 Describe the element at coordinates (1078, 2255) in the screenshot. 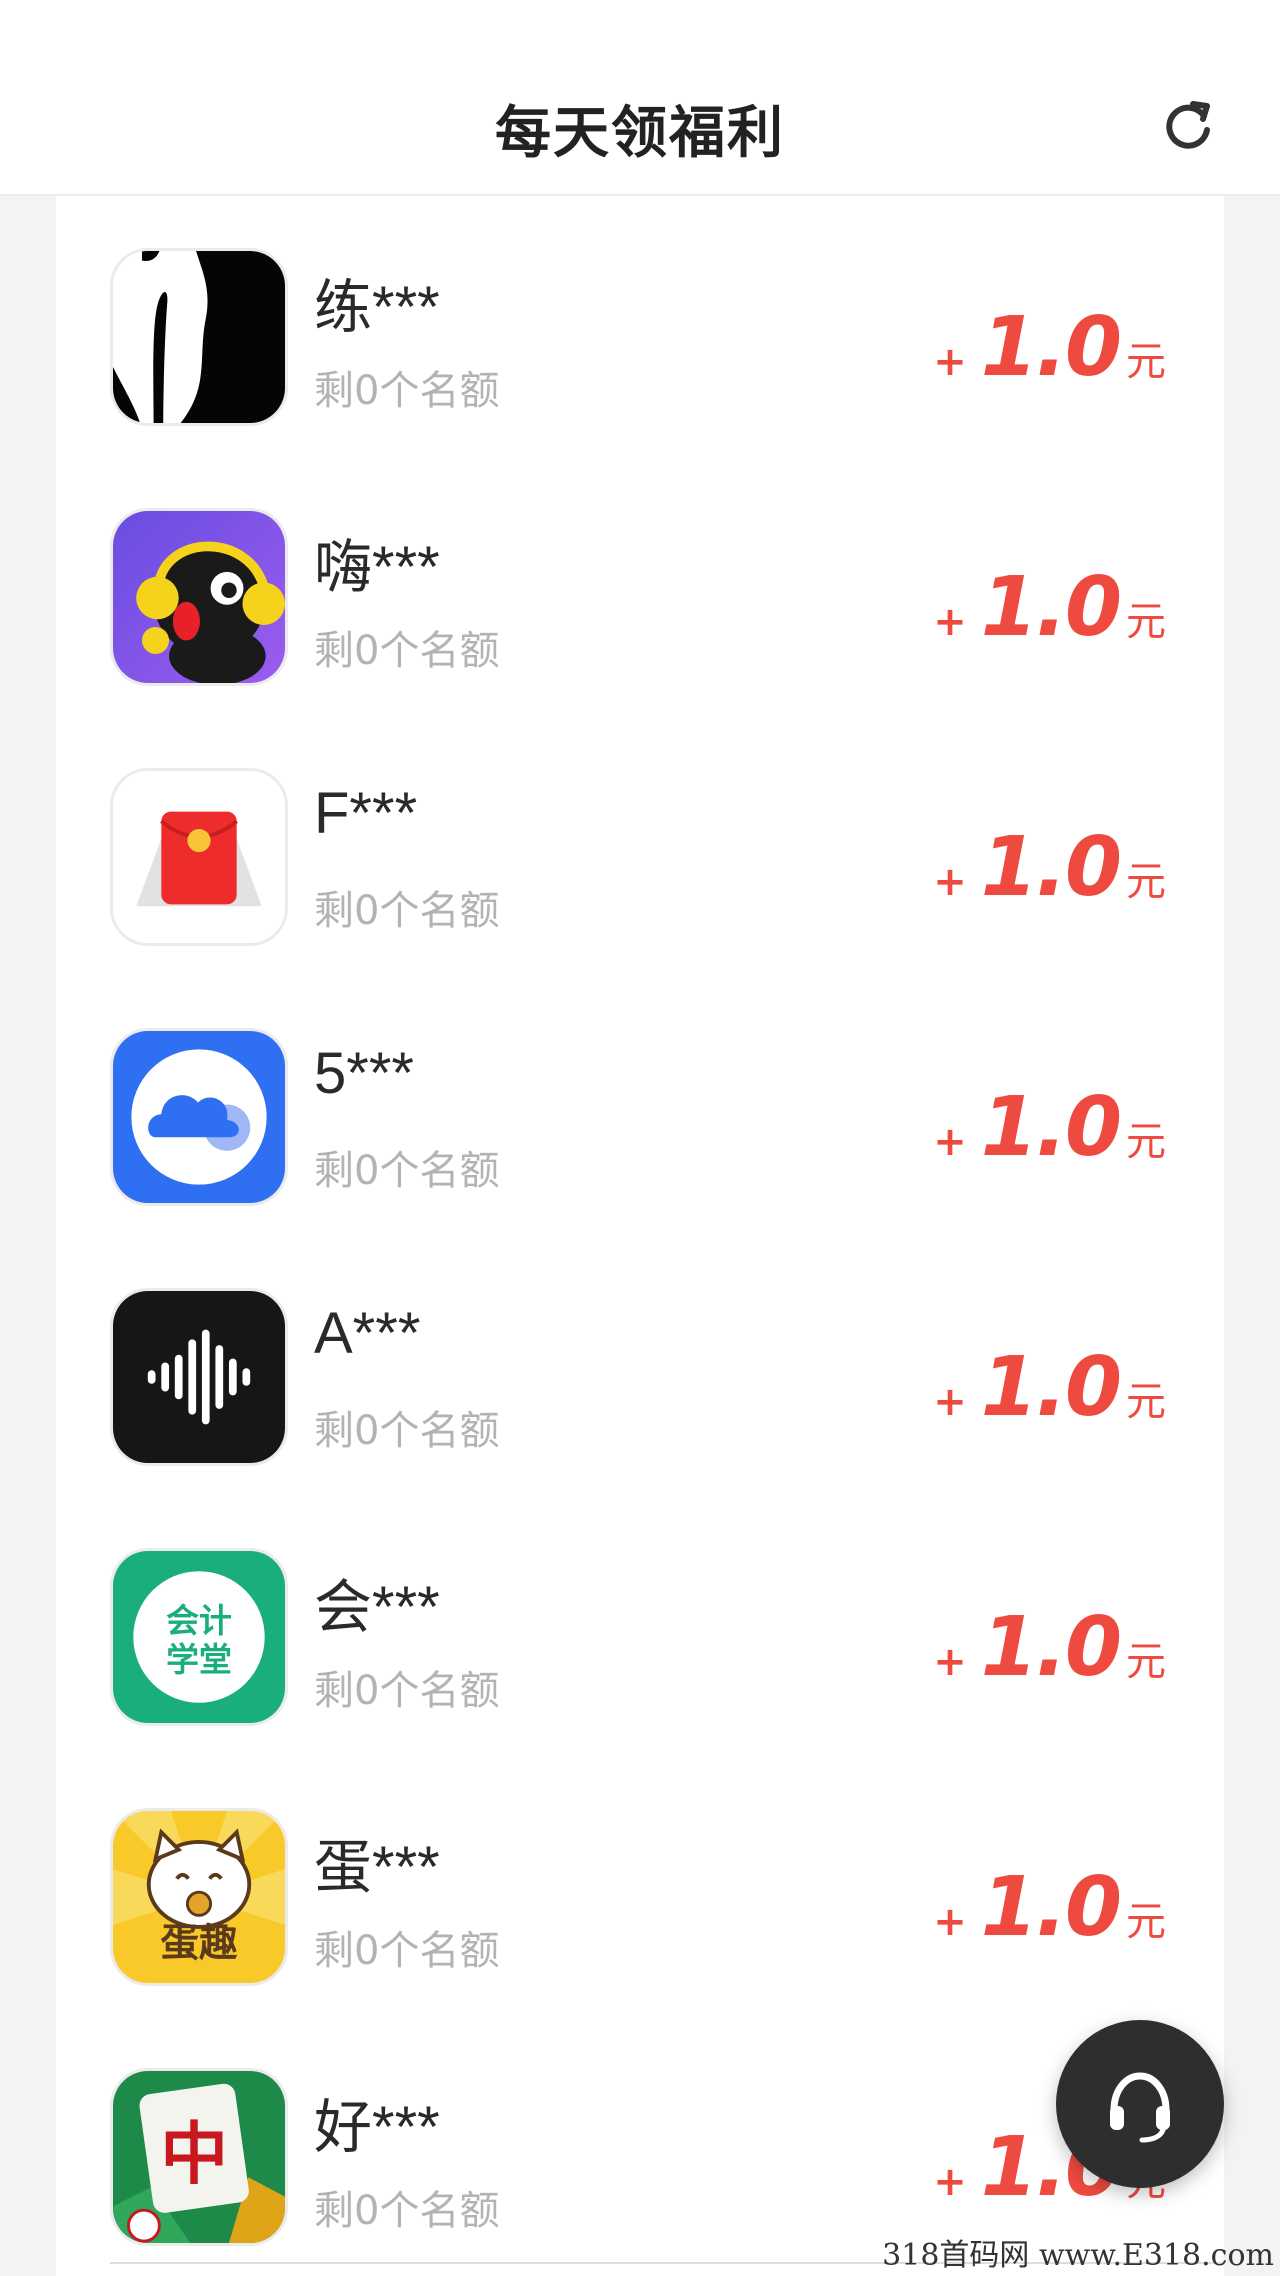

I see `watermark-text: 318首码网 www.E318.com` at that location.